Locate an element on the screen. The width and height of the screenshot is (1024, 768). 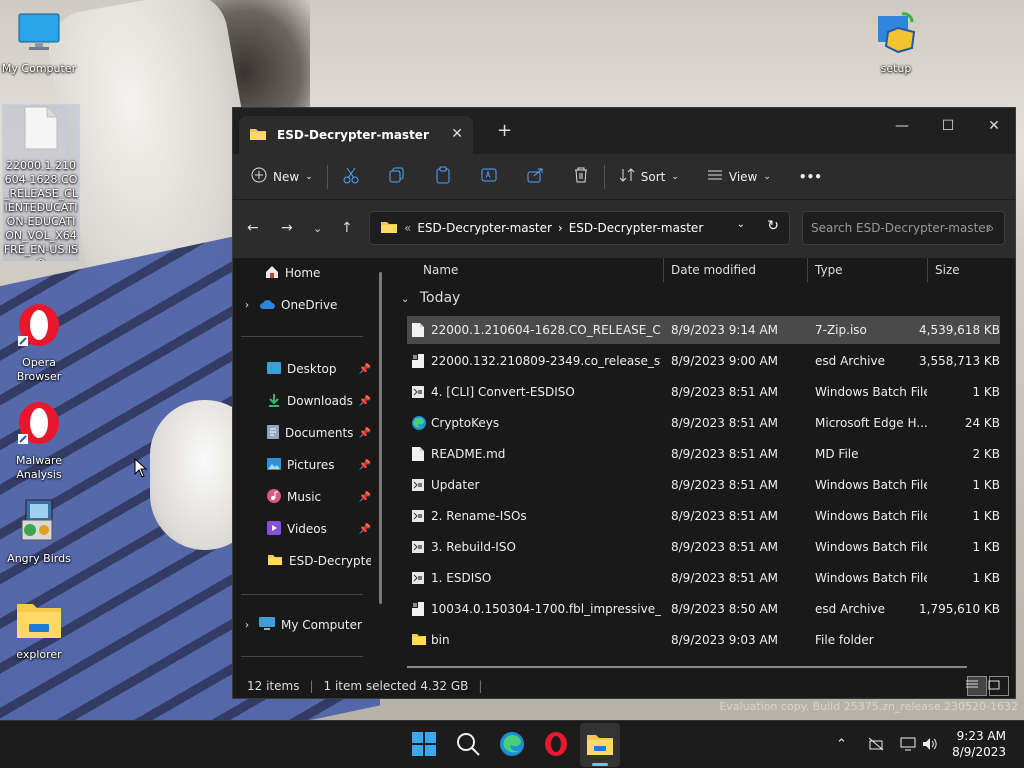
start-button is located at coordinates (425, 745).